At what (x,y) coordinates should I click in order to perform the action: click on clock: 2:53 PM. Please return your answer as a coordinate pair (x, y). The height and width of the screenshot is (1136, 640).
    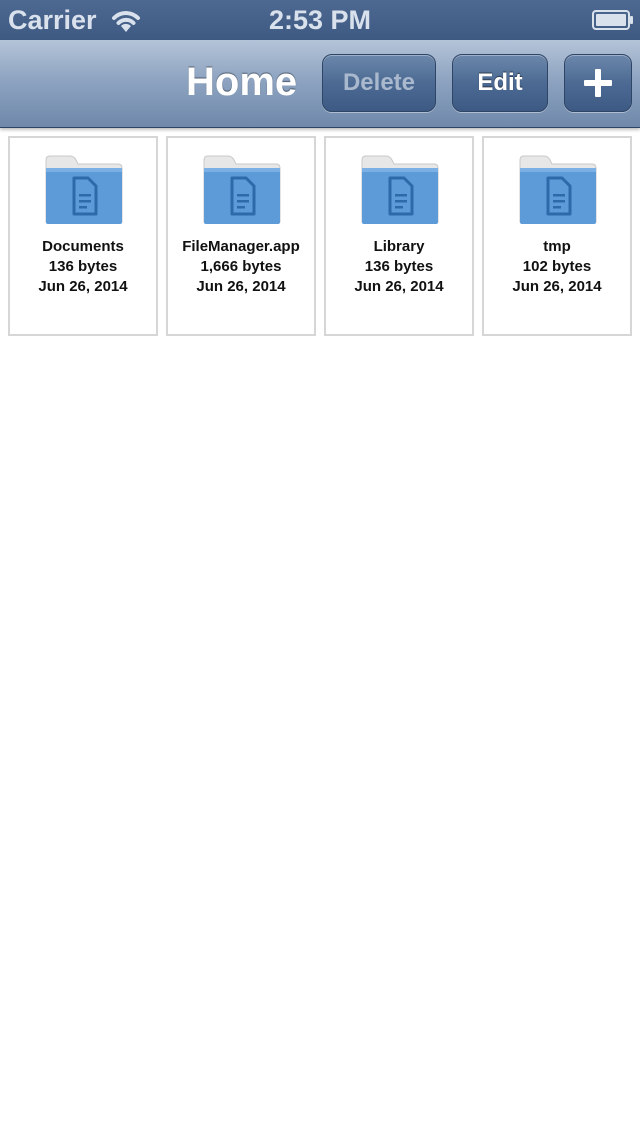
    Looking at the image, I should click on (320, 20).